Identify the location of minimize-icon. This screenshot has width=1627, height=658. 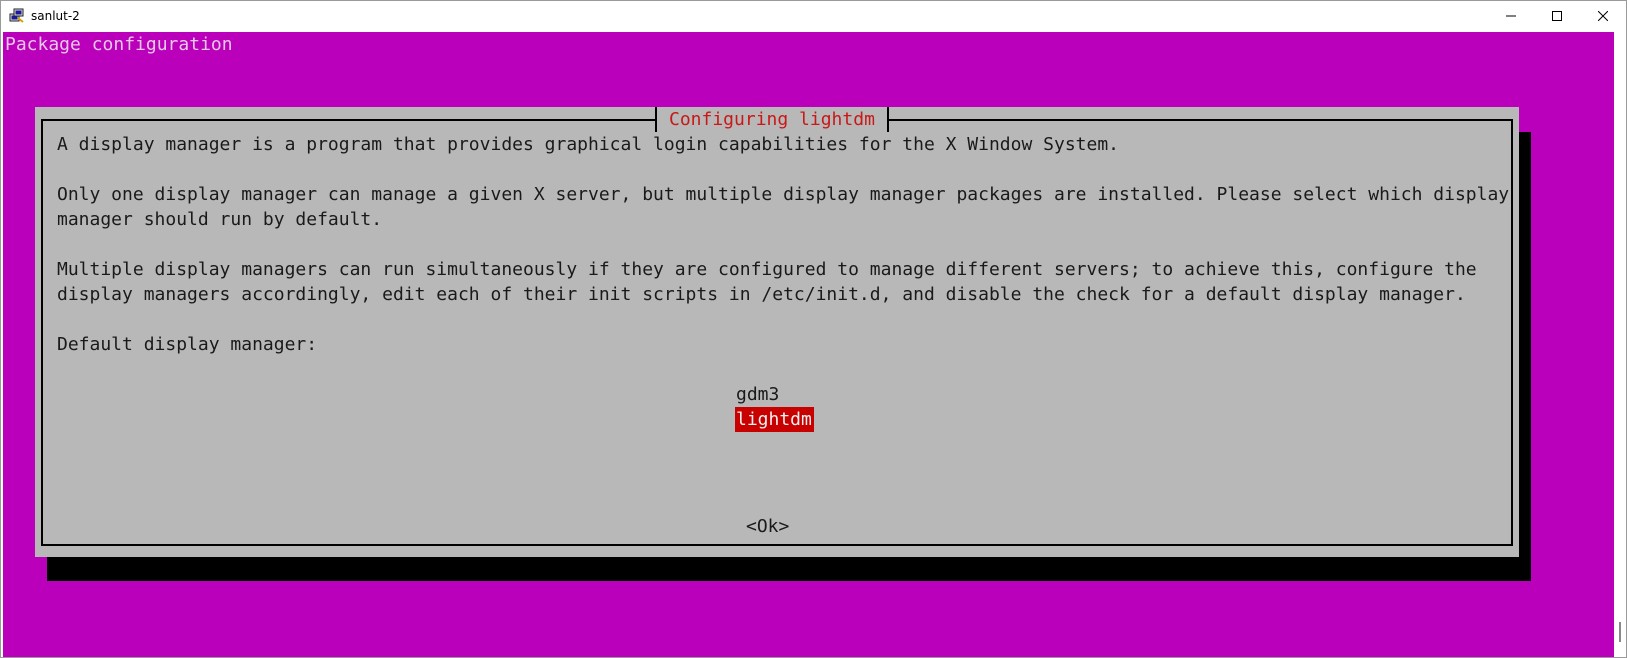
(1511, 16).